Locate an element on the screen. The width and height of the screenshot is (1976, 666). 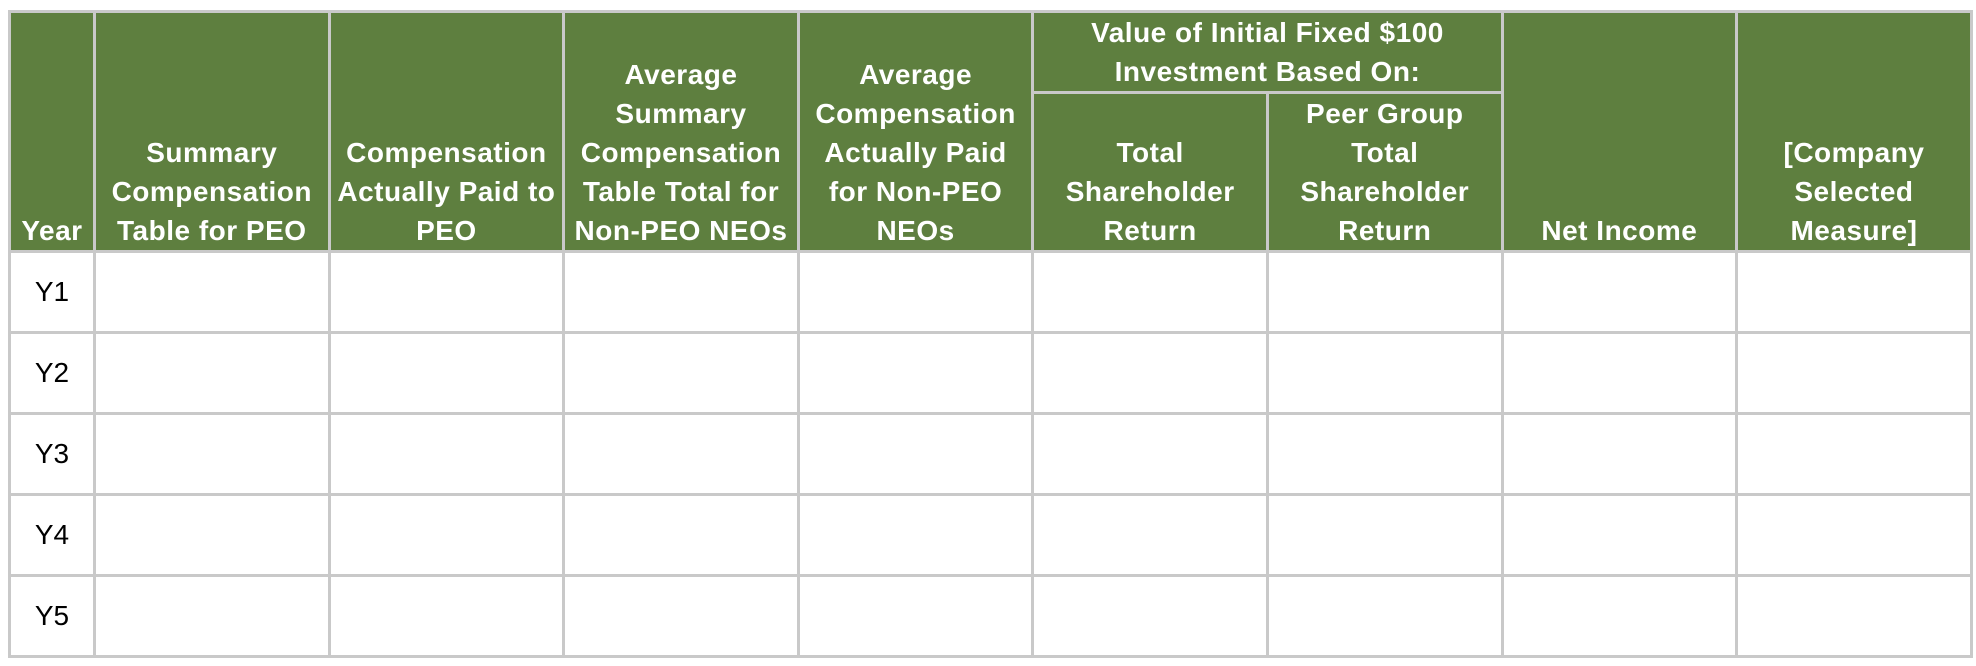
table-row: Y1 is located at coordinates (990, 292).